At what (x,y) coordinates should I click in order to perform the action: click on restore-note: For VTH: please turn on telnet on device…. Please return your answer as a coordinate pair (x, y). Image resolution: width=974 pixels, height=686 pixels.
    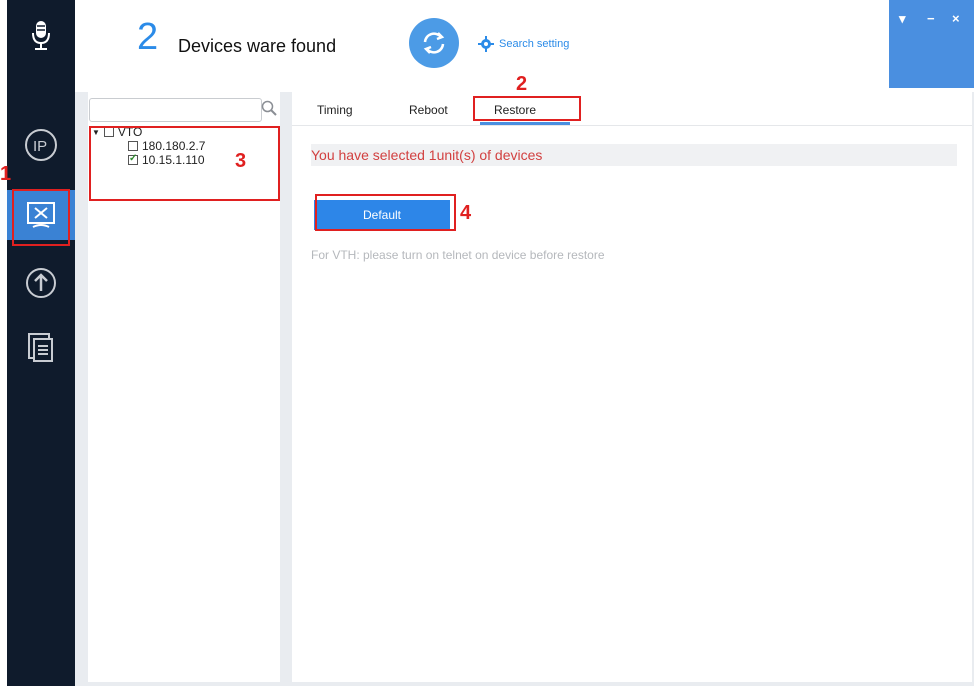
    Looking at the image, I should click on (458, 255).